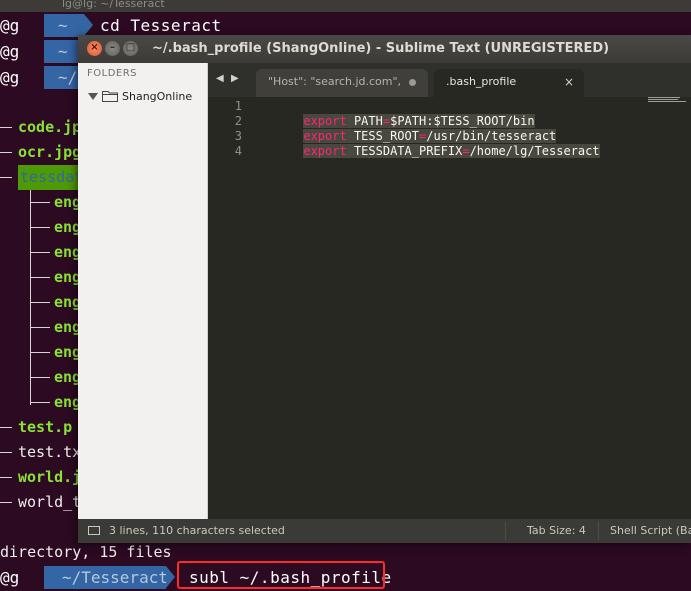  I want to click on sidebar-folder-label: ShangOnline, so click(157, 96).